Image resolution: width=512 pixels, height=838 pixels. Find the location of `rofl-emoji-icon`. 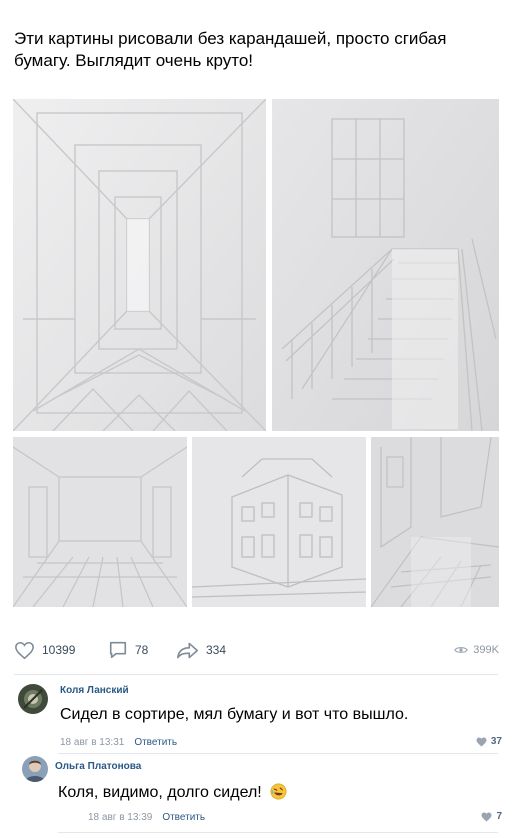

rofl-emoji-icon is located at coordinates (278, 791).